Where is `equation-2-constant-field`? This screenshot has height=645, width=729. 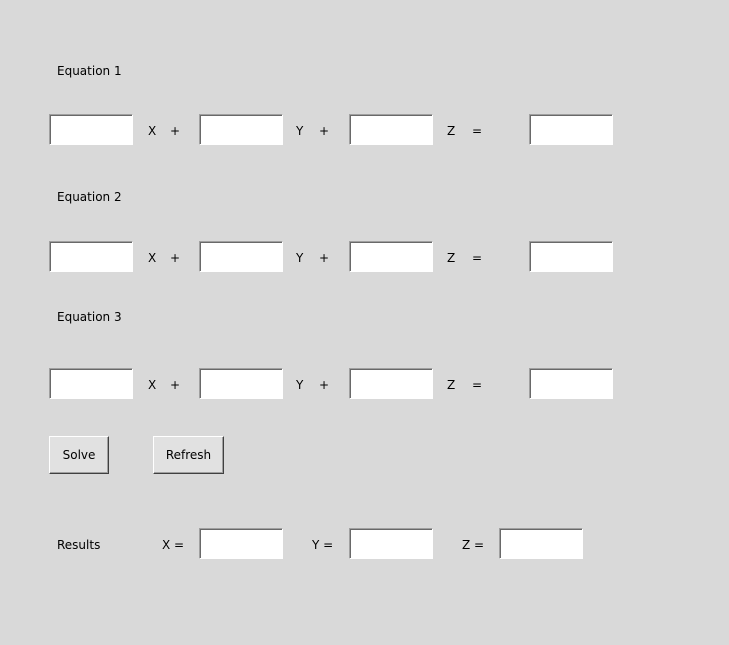
equation-2-constant-field is located at coordinates (571, 256).